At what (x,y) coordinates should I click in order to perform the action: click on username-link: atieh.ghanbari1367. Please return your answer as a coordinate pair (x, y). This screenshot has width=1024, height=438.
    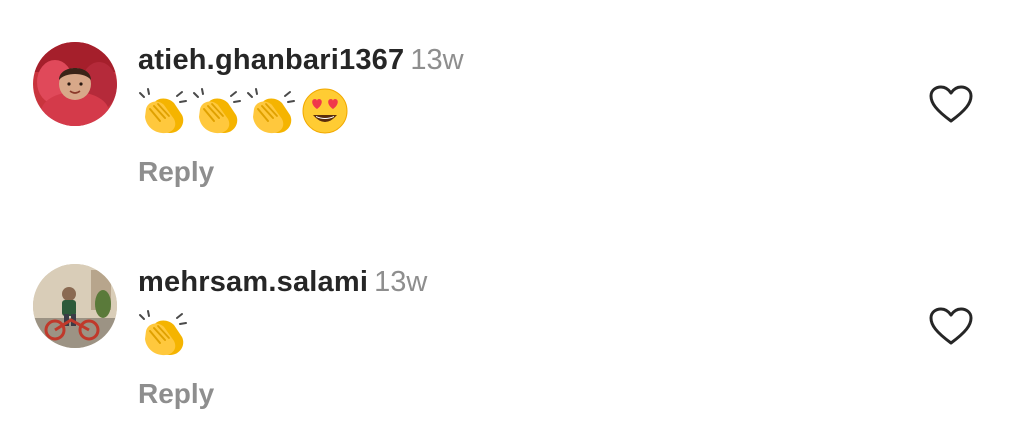
    Looking at the image, I should click on (271, 60).